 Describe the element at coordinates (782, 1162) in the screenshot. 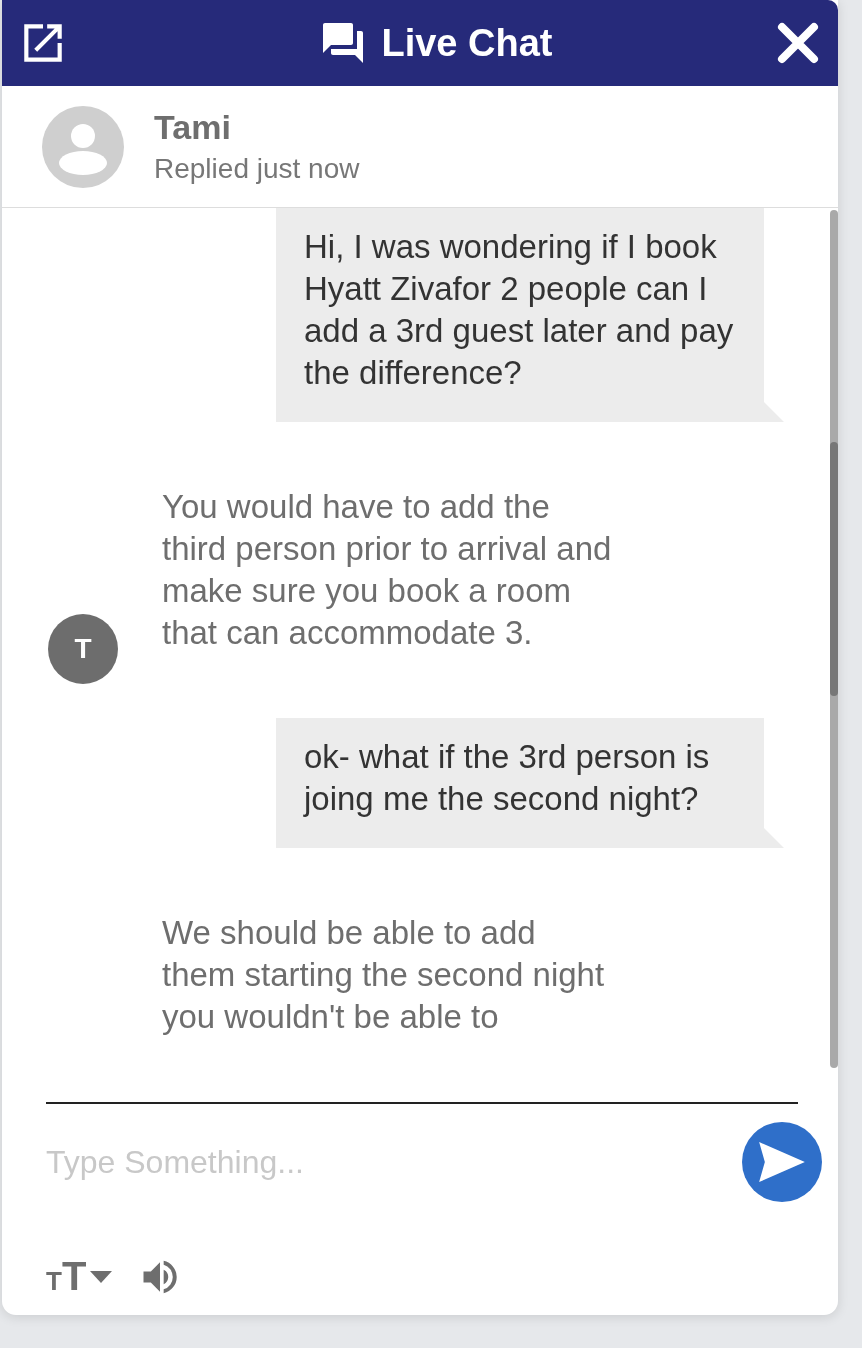

I see `send-icon` at that location.